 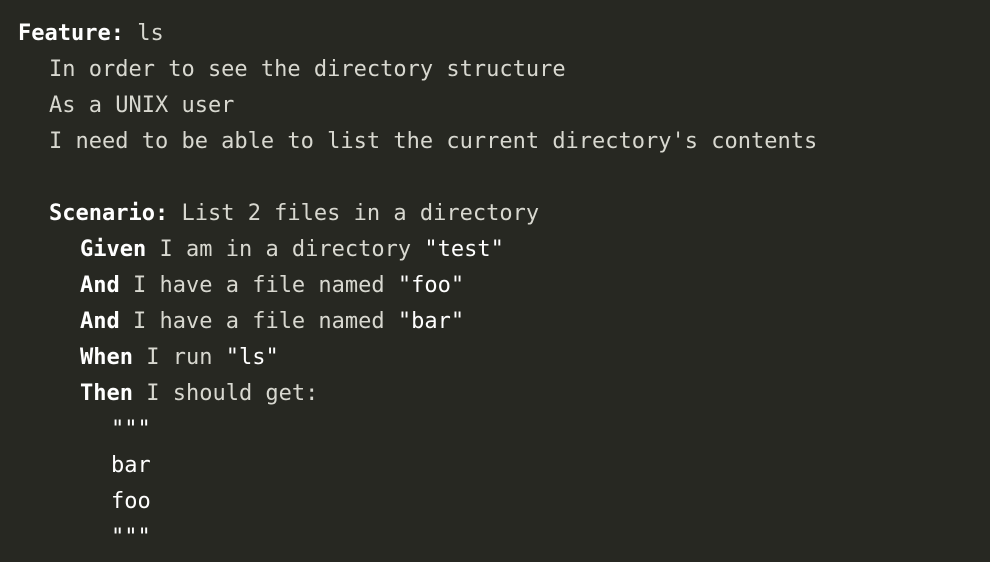 I want to click on step-keyword: Then, so click(x=106, y=393).